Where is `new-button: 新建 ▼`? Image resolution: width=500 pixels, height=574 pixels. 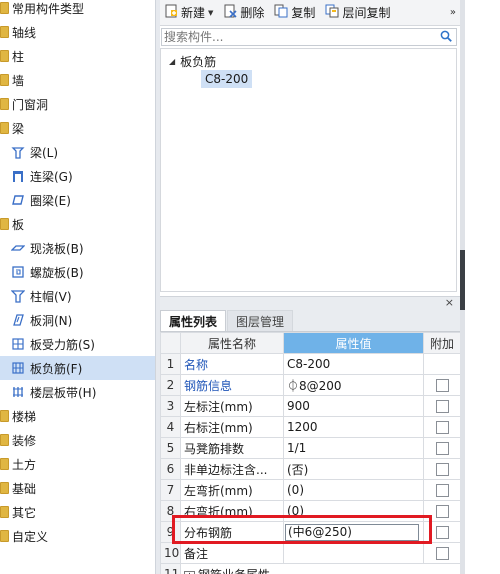
new-button: 新建 ▼ is located at coordinates (189, 13).